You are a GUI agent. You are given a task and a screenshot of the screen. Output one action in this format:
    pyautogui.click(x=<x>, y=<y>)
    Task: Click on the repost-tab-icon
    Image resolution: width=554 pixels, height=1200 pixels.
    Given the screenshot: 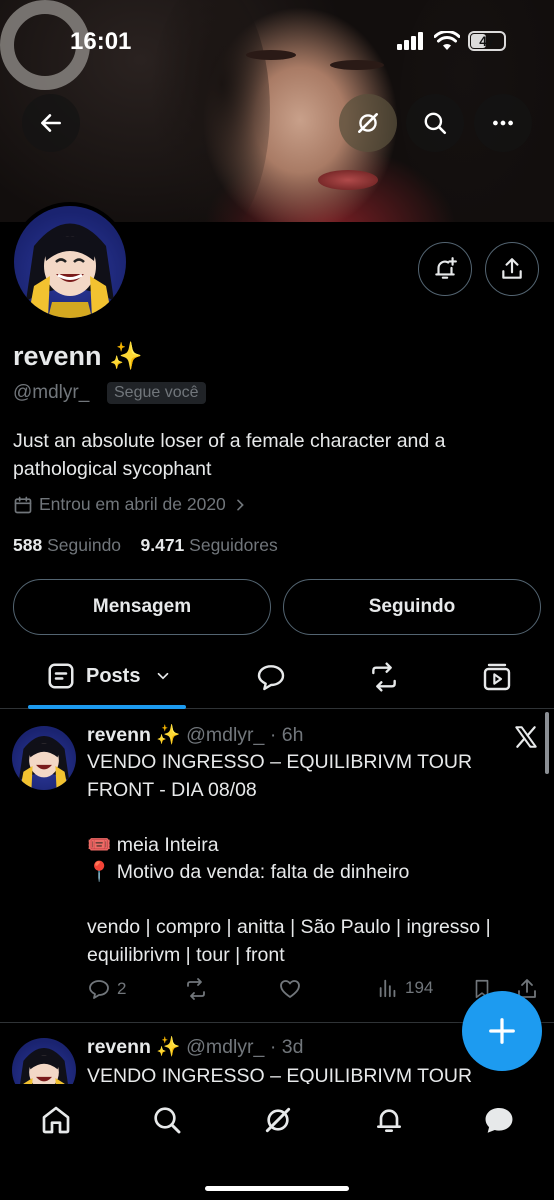 What is the action you would take?
    pyautogui.click(x=384, y=677)
    